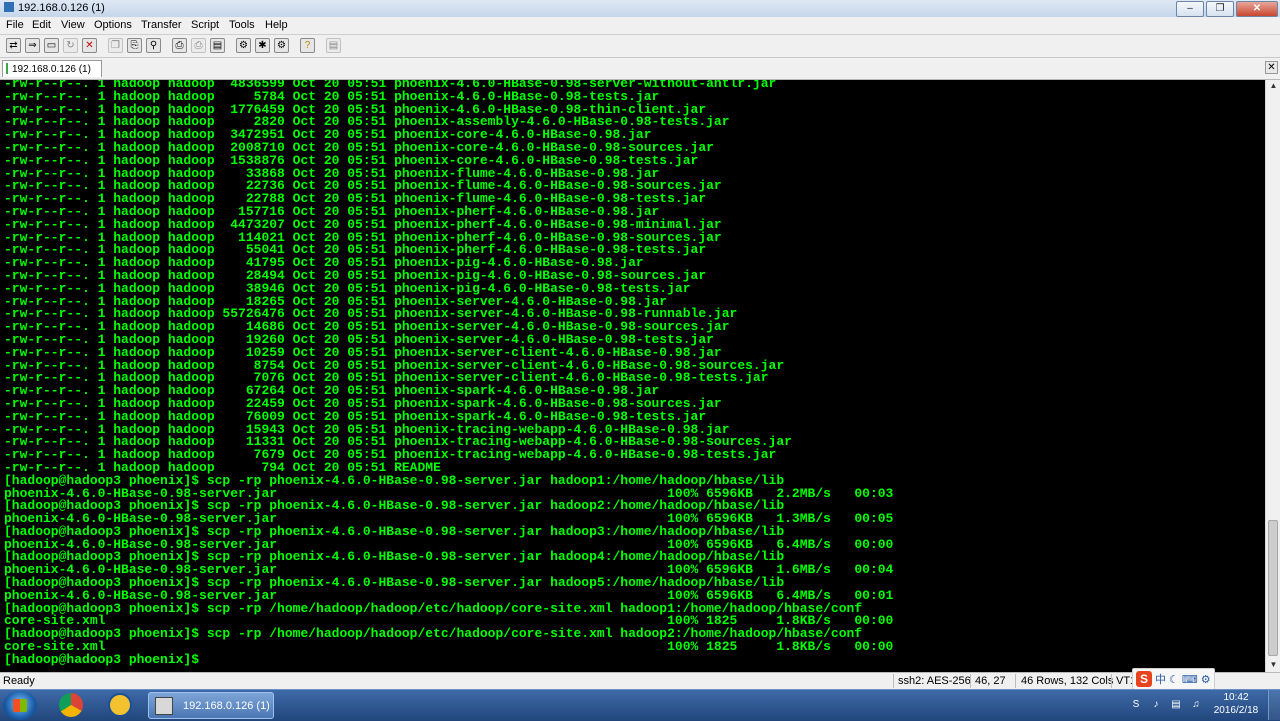  I want to click on menu-tools: Tools, so click(242, 25).